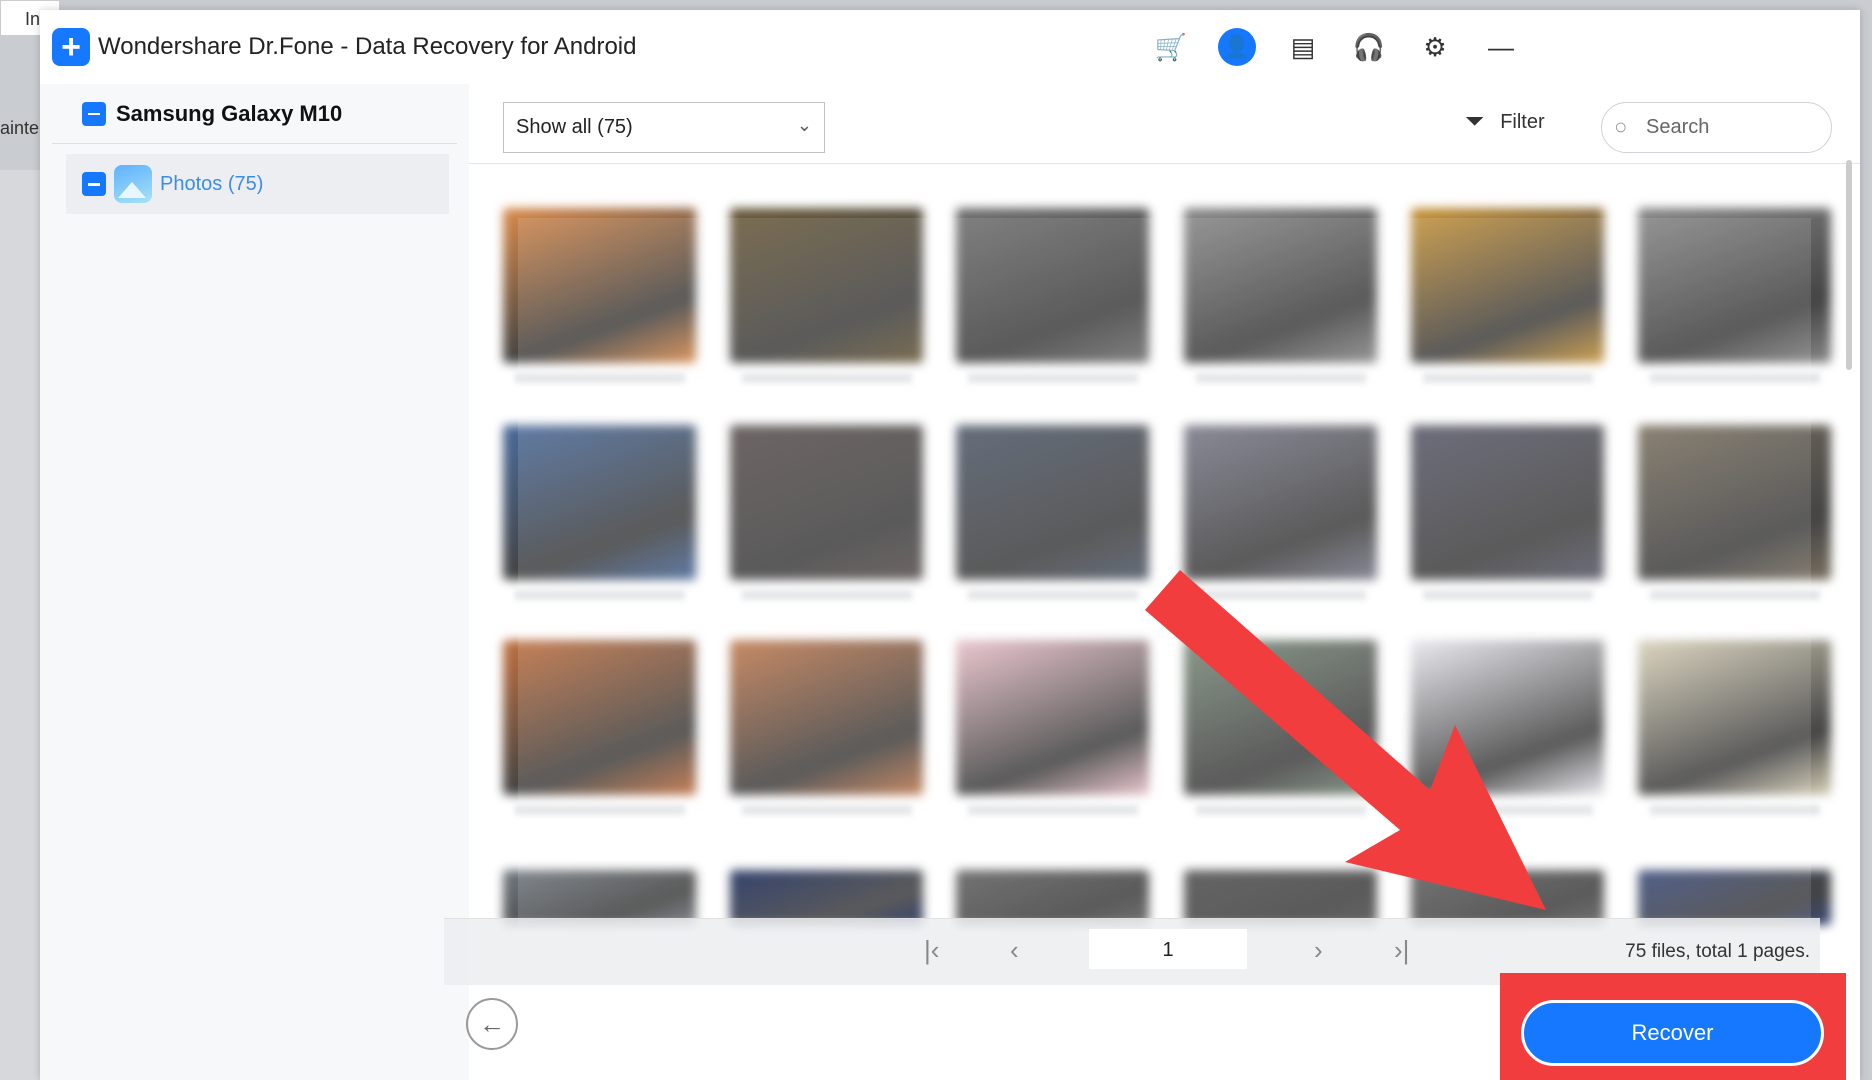 This screenshot has width=1872, height=1080. Describe the element at coordinates (1369, 47) in the screenshot. I see `support-icon: 🎧` at that location.